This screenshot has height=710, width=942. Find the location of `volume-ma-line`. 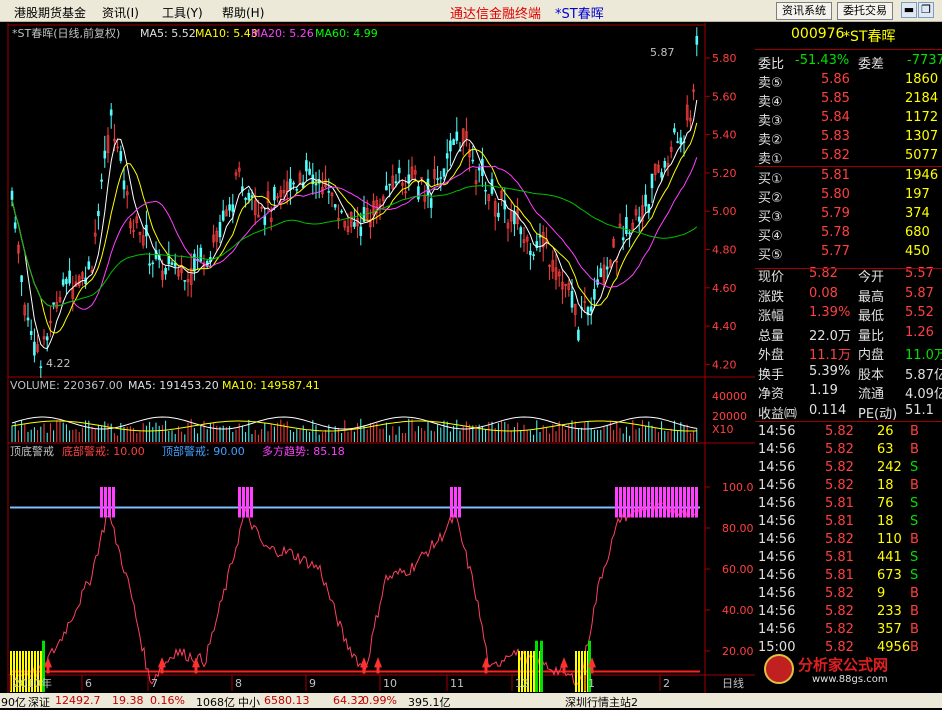

volume-ma-line is located at coordinates (354, 426).